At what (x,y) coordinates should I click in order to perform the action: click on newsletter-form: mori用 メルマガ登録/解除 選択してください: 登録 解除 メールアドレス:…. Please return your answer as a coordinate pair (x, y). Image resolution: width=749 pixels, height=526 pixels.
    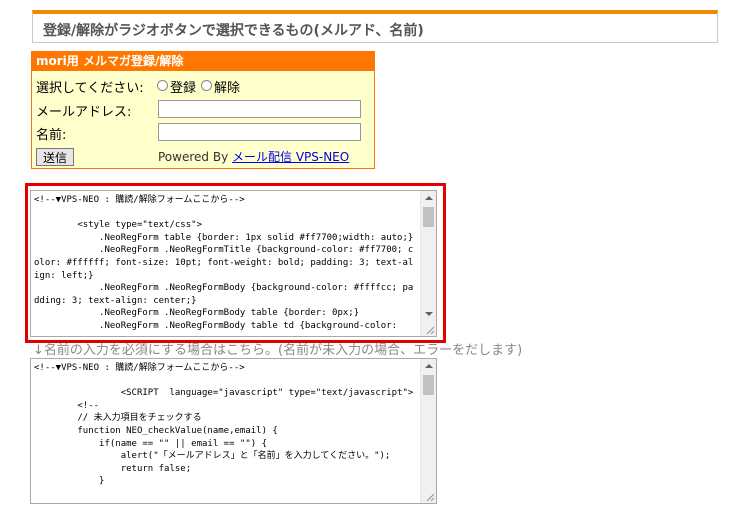
    Looking at the image, I should click on (203, 110).